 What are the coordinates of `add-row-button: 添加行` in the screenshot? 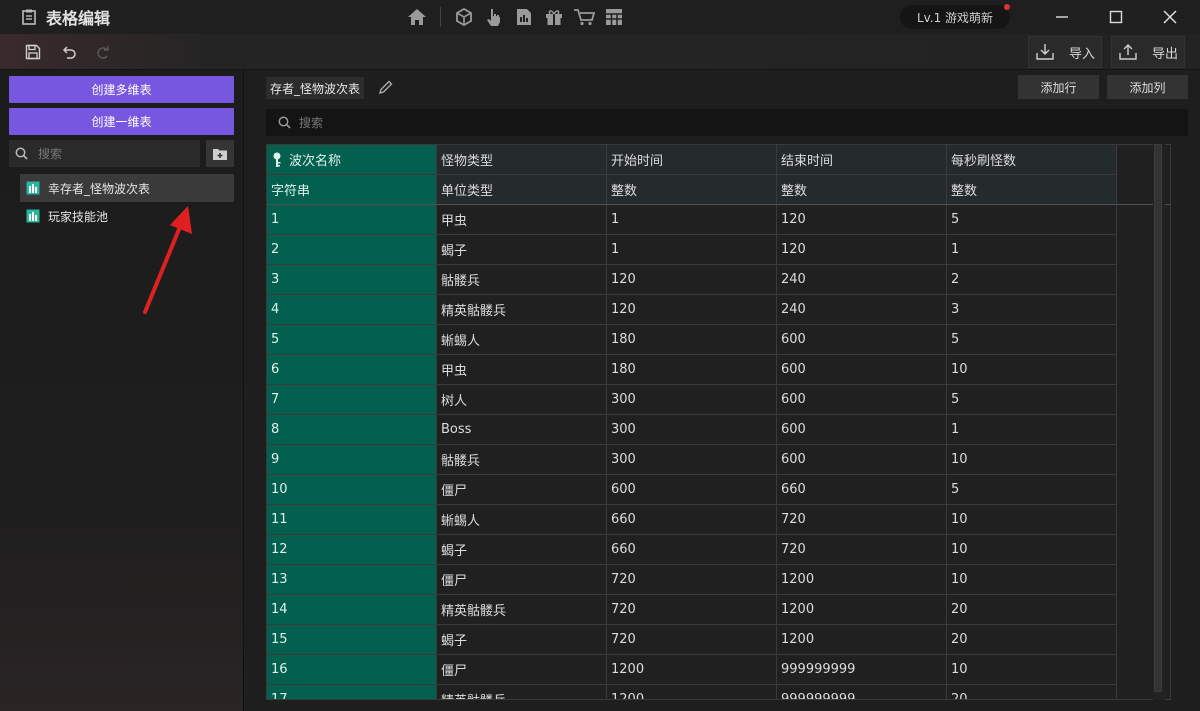 It's located at (1058, 87).